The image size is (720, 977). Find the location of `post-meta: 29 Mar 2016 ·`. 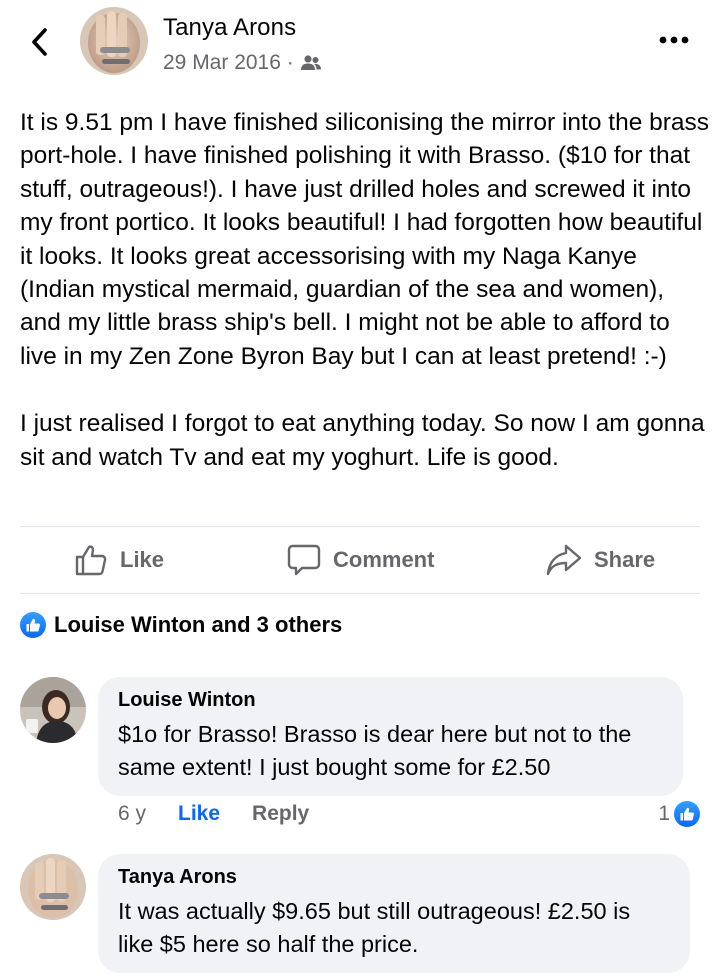

post-meta: 29 Mar 2016 · is located at coordinates (242, 63).